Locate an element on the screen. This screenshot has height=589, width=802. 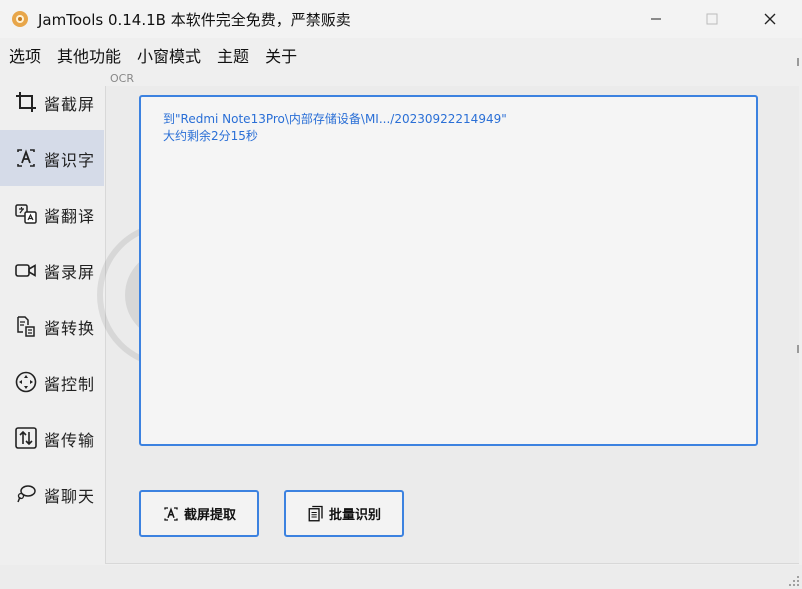
app-logo-icon is located at coordinates (20, 19).